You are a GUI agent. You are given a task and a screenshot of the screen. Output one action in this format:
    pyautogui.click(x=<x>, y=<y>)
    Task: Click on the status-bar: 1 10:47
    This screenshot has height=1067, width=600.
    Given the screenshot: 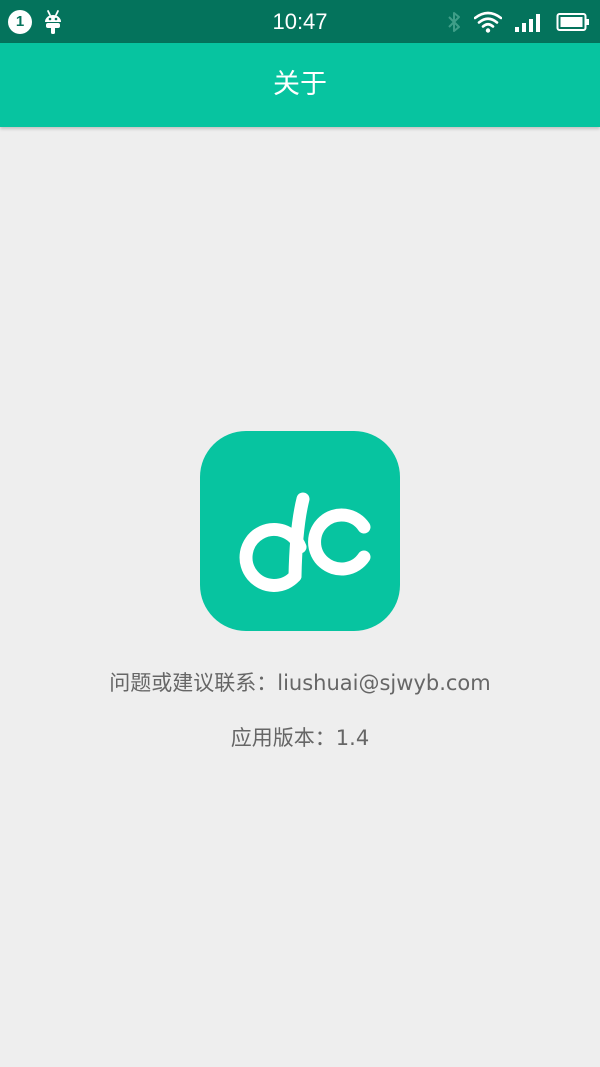 What is the action you would take?
    pyautogui.click(x=300, y=21)
    